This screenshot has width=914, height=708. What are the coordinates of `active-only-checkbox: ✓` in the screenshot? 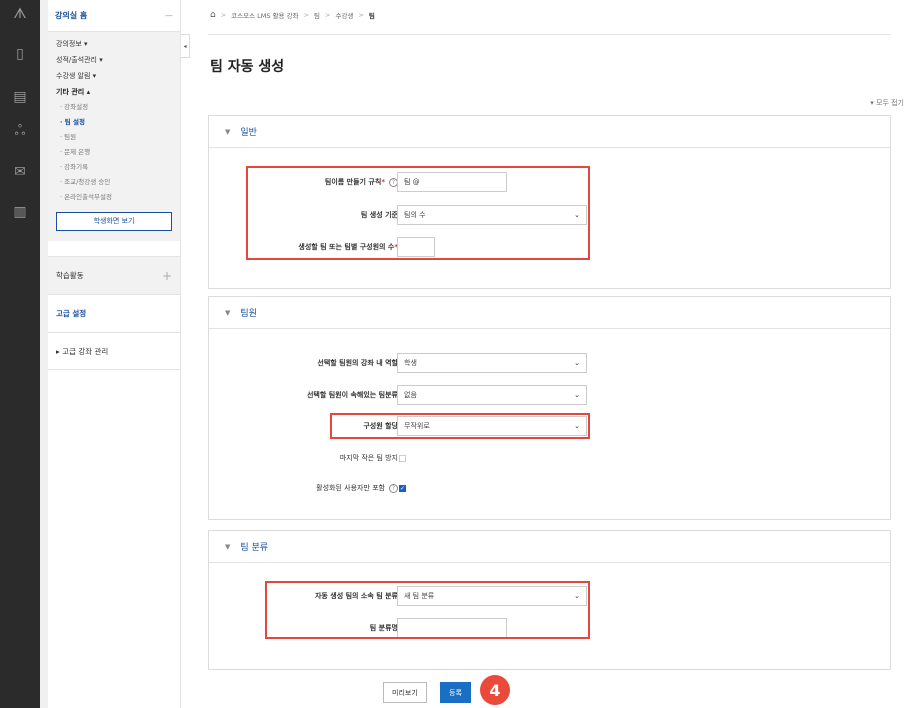 It's located at (402, 488).